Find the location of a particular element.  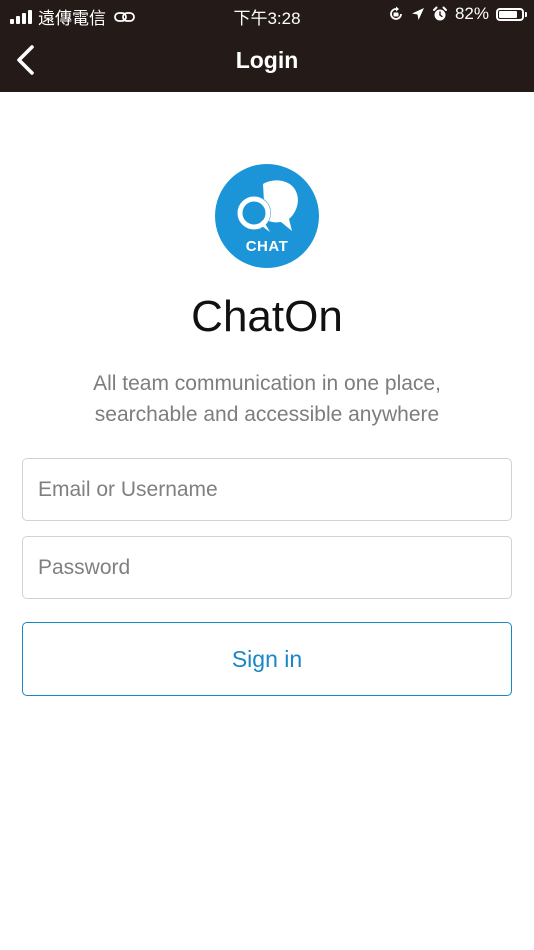

status-right: 82% is located at coordinates (457, 14).